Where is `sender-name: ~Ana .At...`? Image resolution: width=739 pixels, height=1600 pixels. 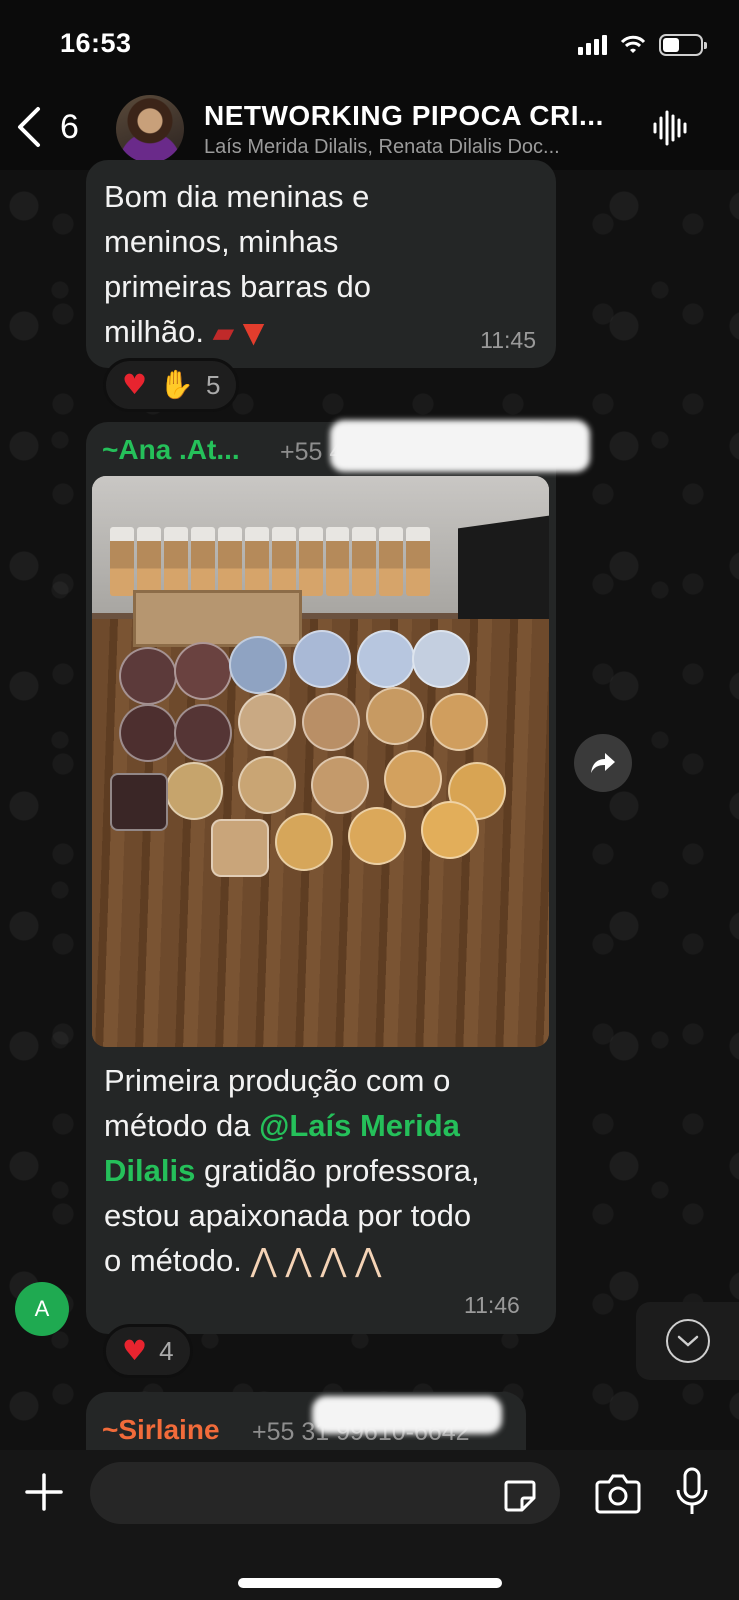
sender-name: ~Ana .At... is located at coordinates (171, 450).